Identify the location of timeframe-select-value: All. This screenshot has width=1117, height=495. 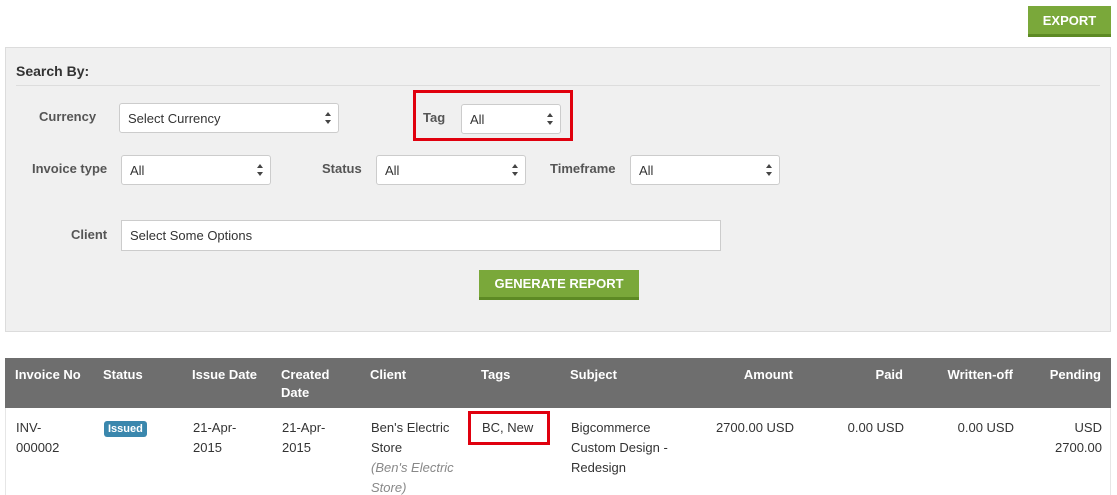
(646, 170).